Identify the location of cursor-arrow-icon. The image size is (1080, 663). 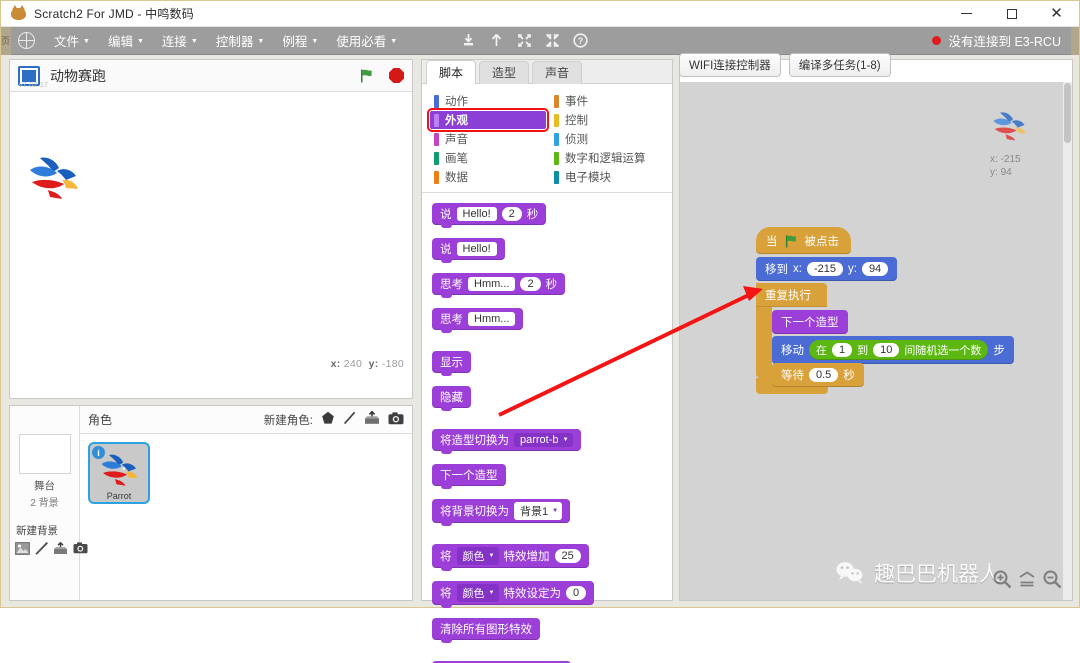
(496, 40).